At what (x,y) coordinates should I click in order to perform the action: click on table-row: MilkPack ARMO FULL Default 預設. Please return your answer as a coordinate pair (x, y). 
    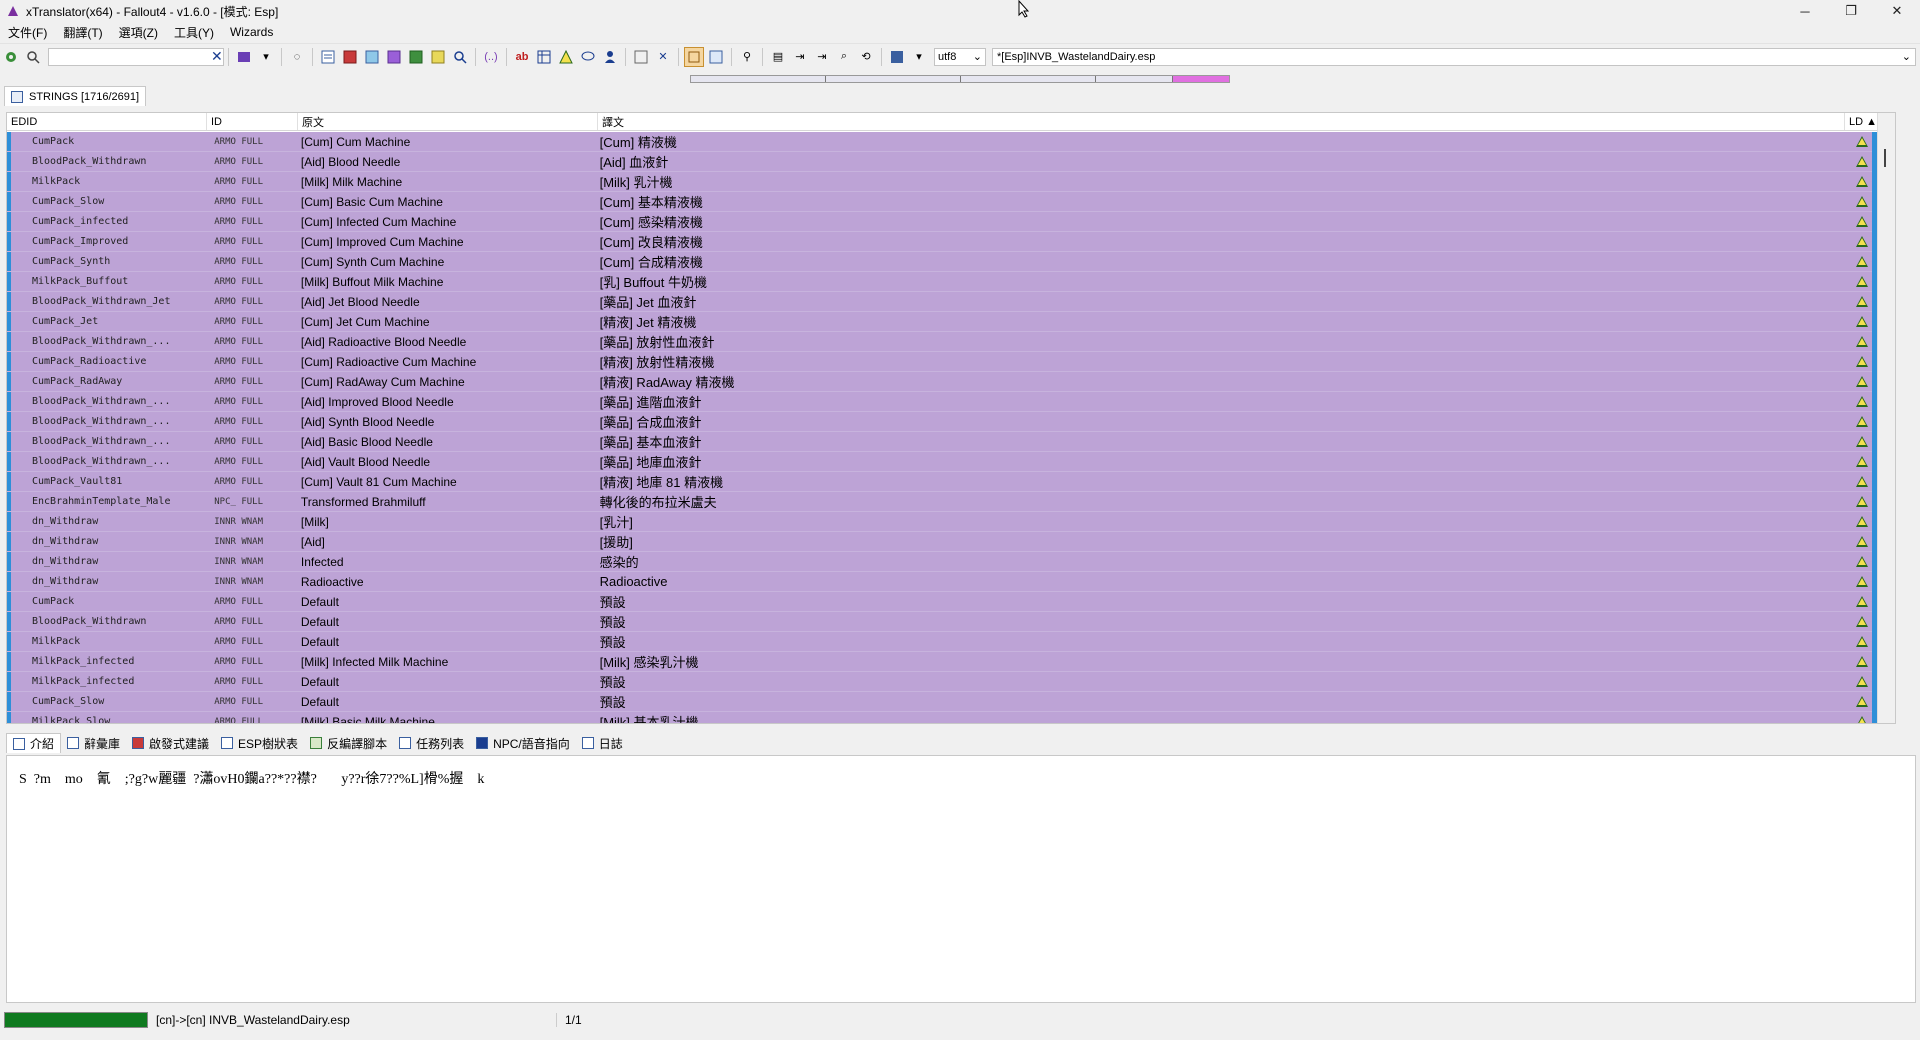
    Looking at the image, I should click on (947, 642).